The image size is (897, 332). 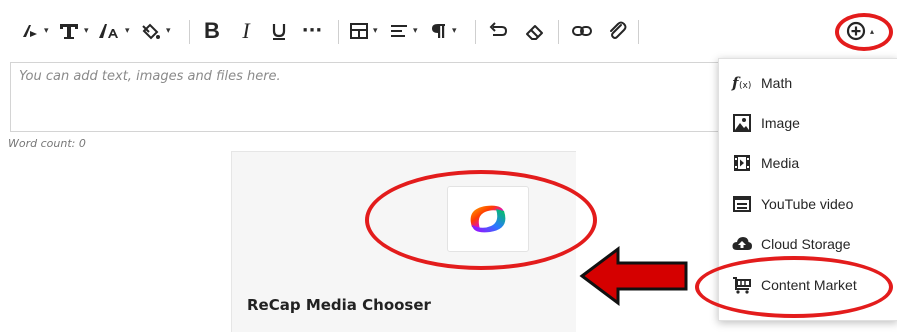 I want to click on align-button: ▾, so click(x=403, y=31).